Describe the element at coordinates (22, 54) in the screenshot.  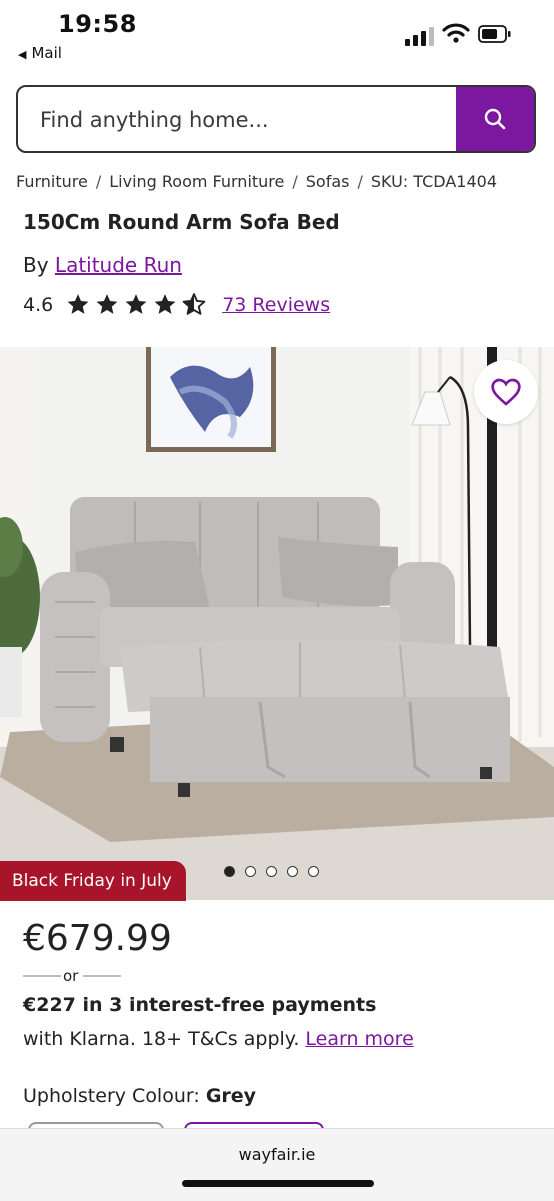
I see `back-triangle-icon: ◀` at that location.